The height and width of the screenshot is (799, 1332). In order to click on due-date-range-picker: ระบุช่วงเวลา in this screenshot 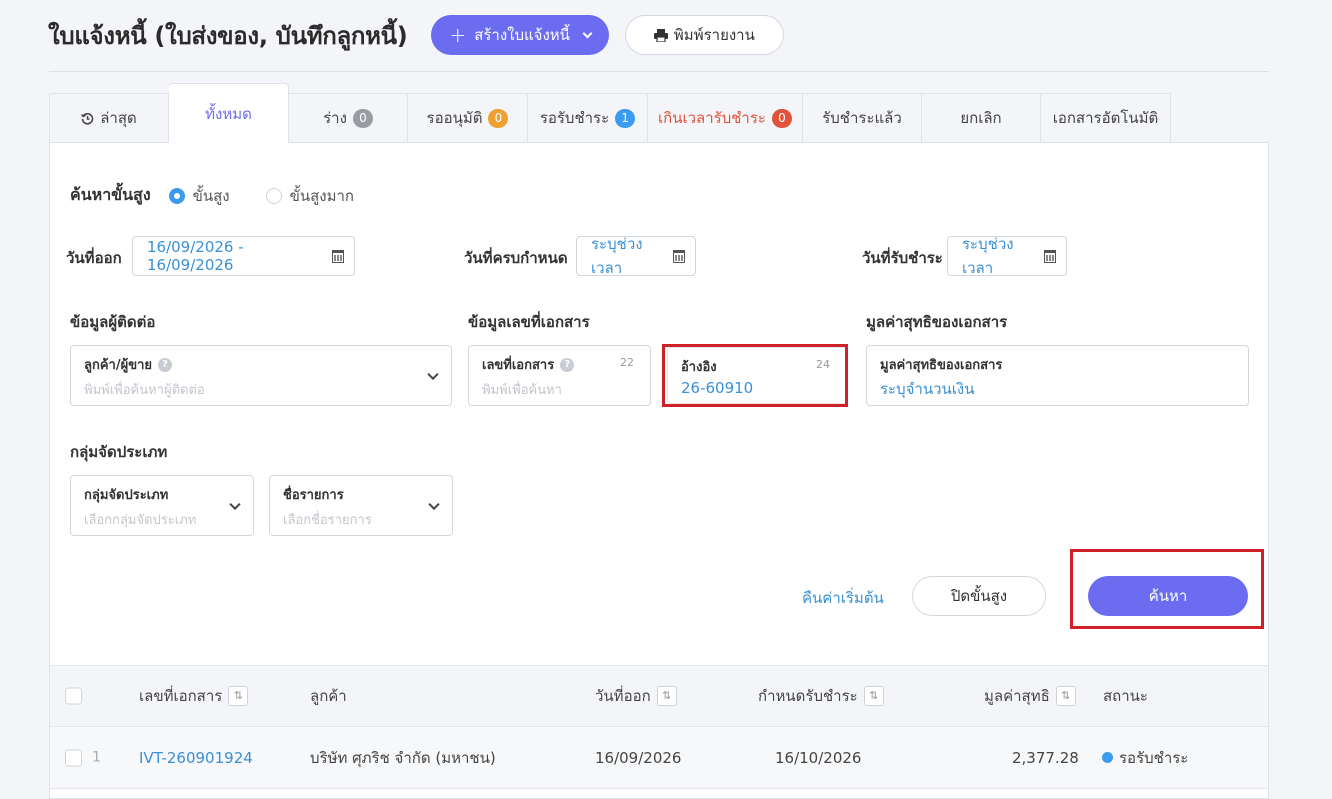, I will do `click(636, 256)`.